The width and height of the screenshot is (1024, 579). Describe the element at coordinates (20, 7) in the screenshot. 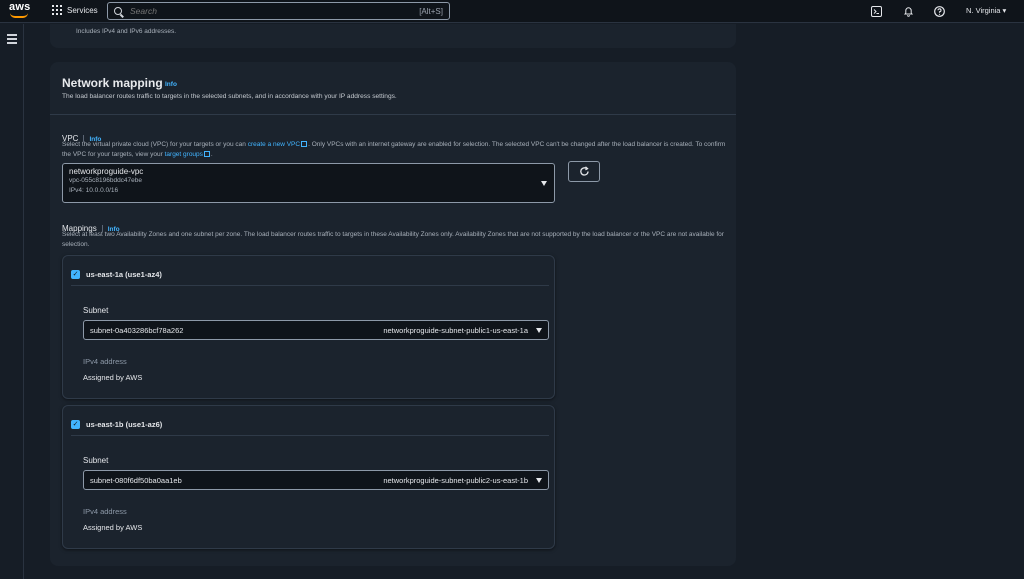

I see `aws-logo-text: aws` at that location.